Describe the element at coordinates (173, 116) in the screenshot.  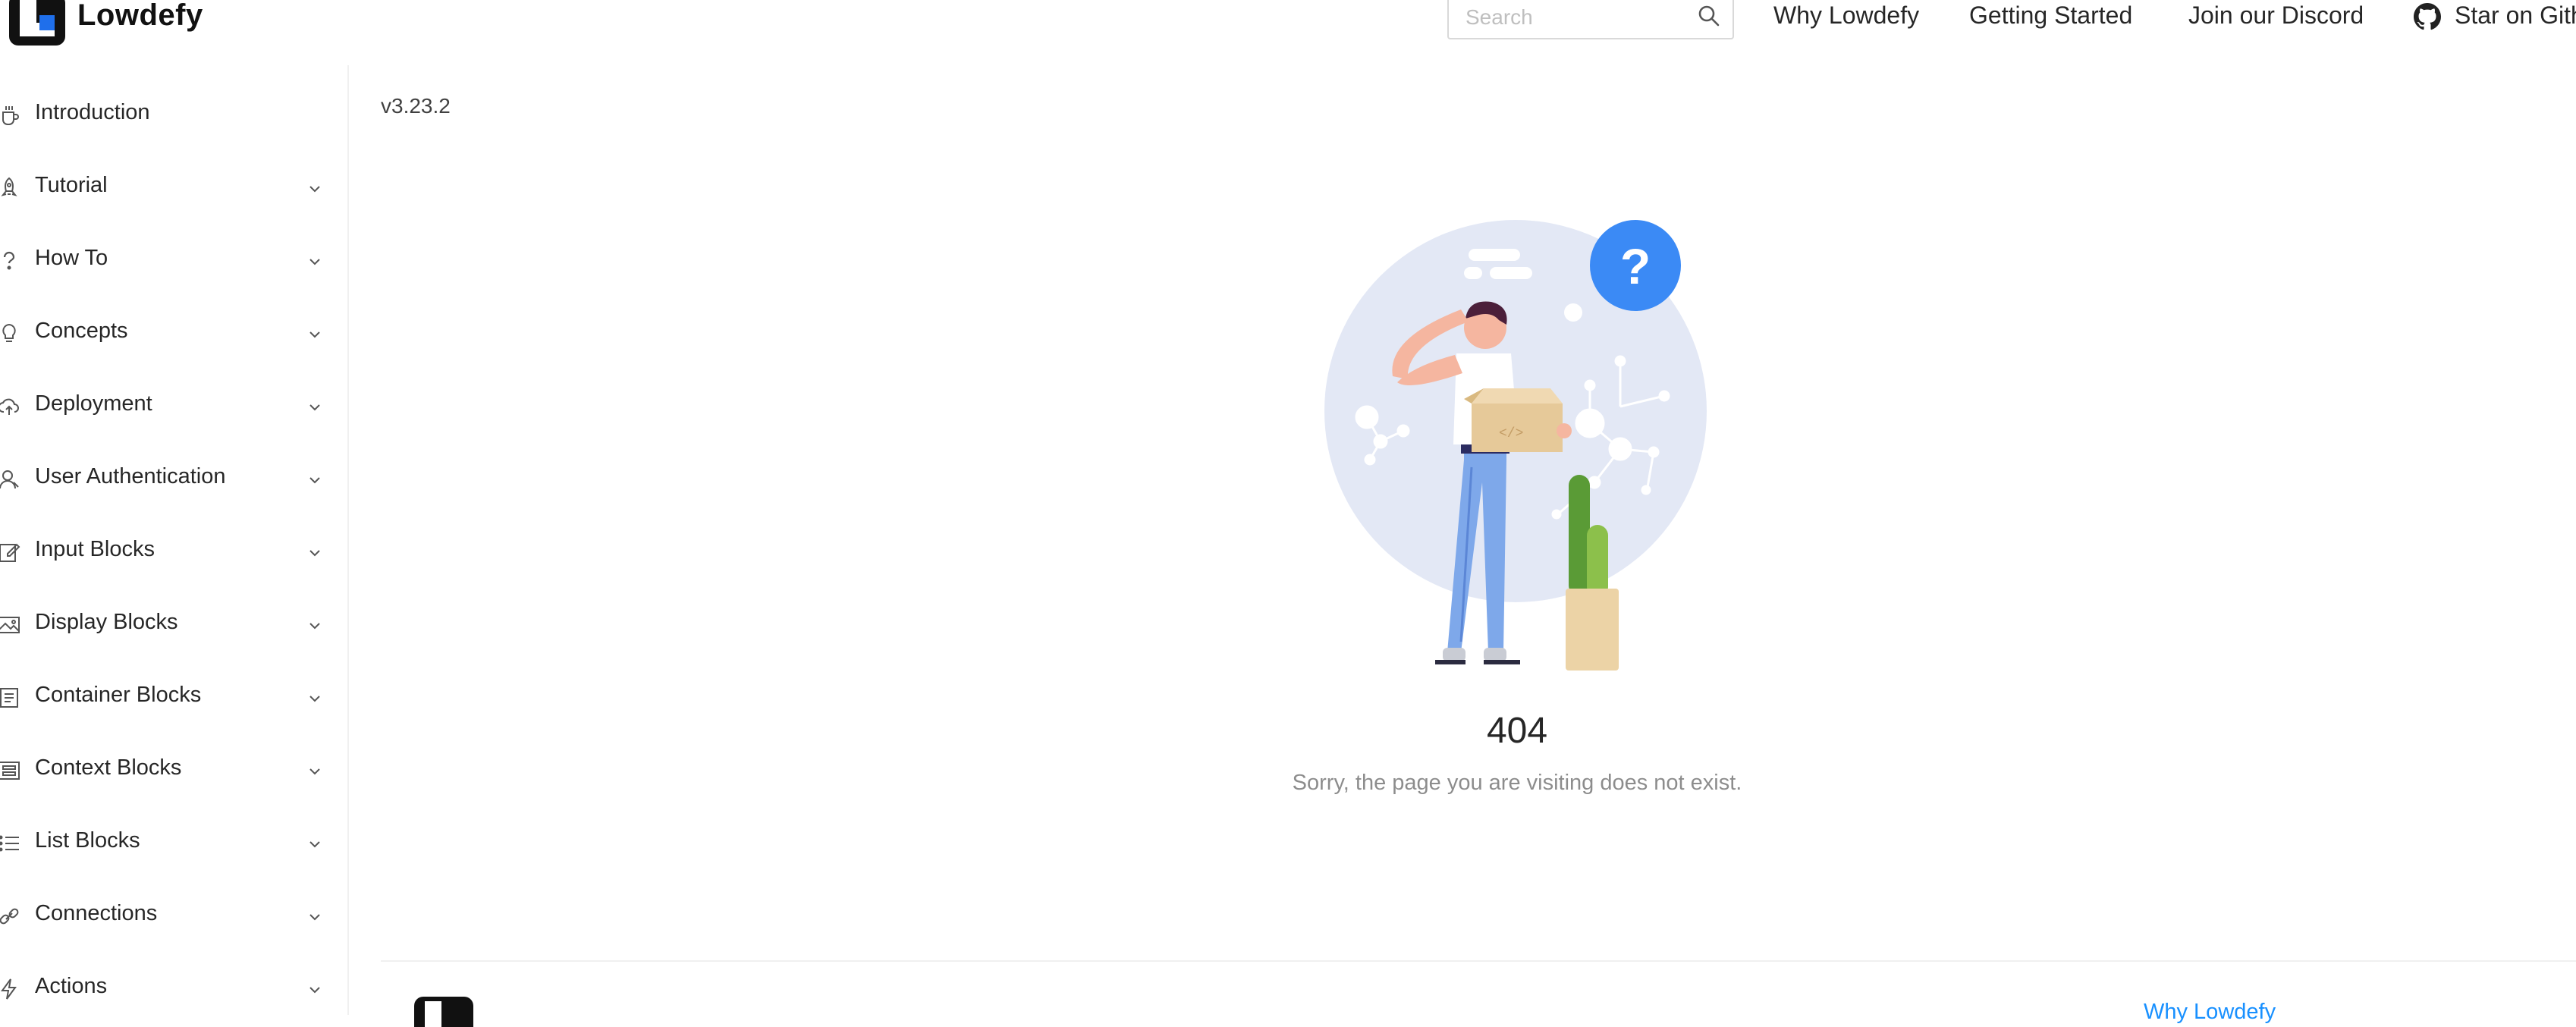
I see `sidebar-item-introduction: Introduction` at that location.